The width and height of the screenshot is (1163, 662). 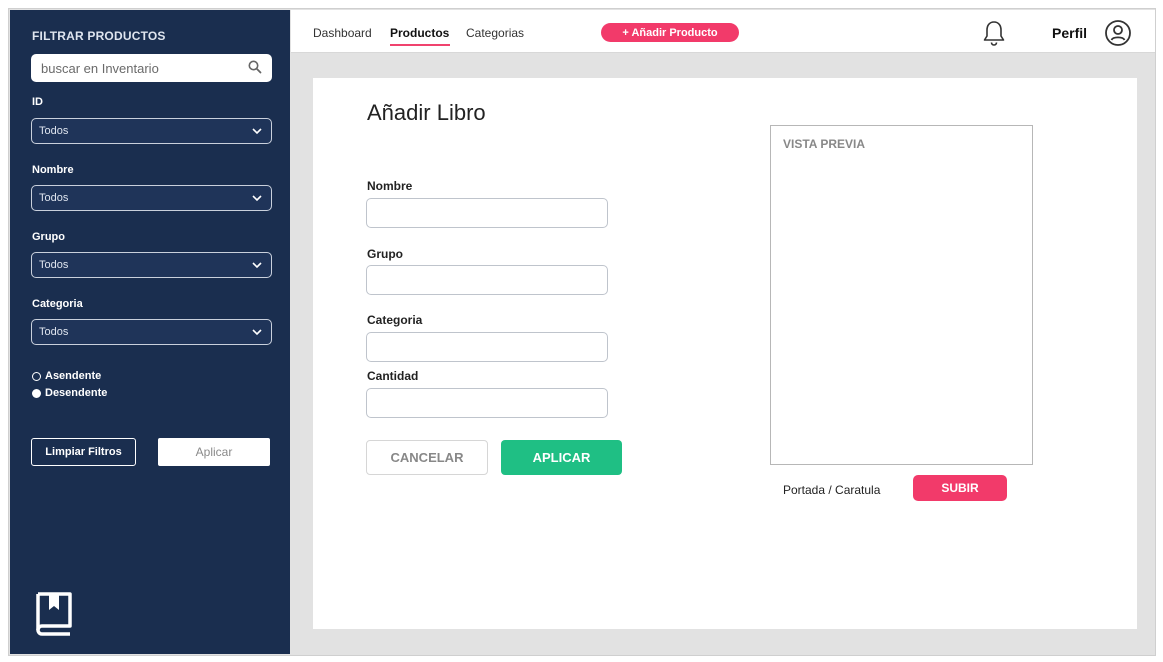 What do you see at coordinates (151, 131) in the screenshot?
I see `filter-select-id: Todos` at bounding box center [151, 131].